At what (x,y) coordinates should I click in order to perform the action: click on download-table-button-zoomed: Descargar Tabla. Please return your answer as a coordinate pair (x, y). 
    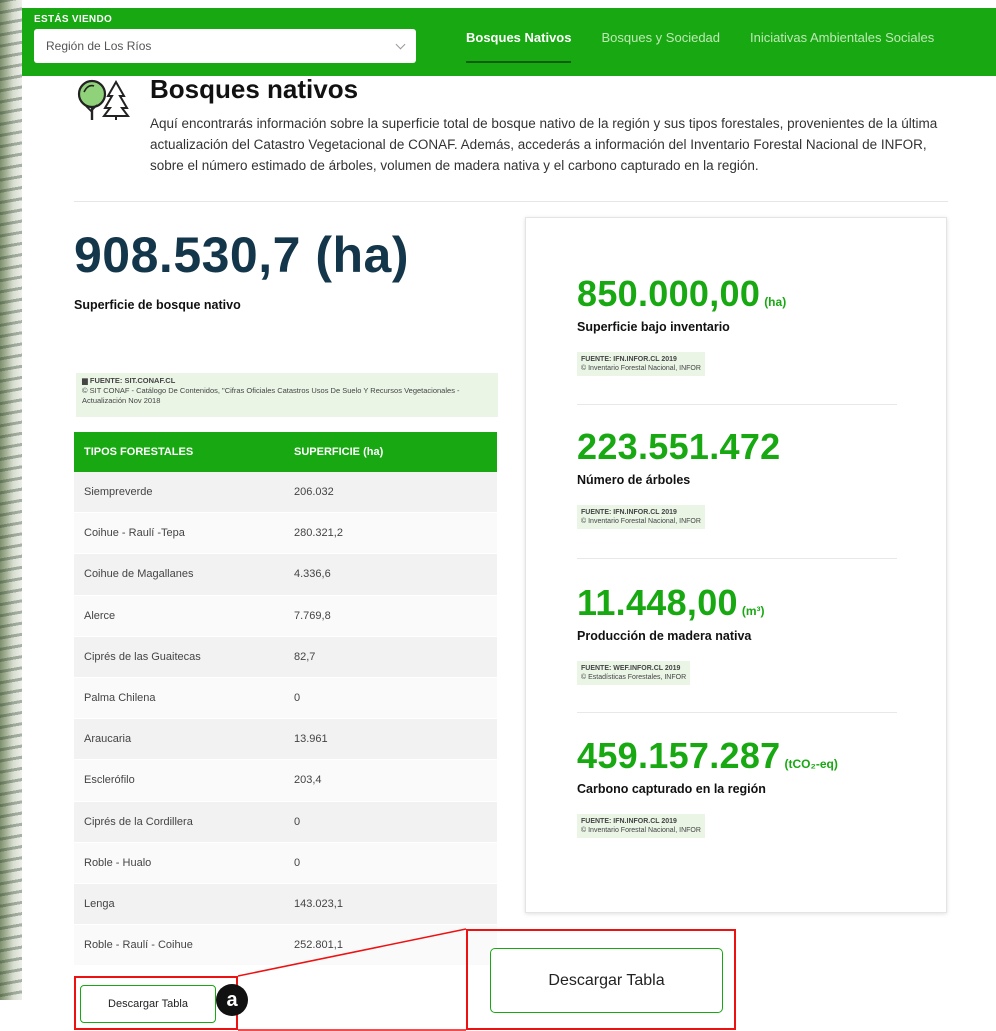
    Looking at the image, I should click on (606, 980).